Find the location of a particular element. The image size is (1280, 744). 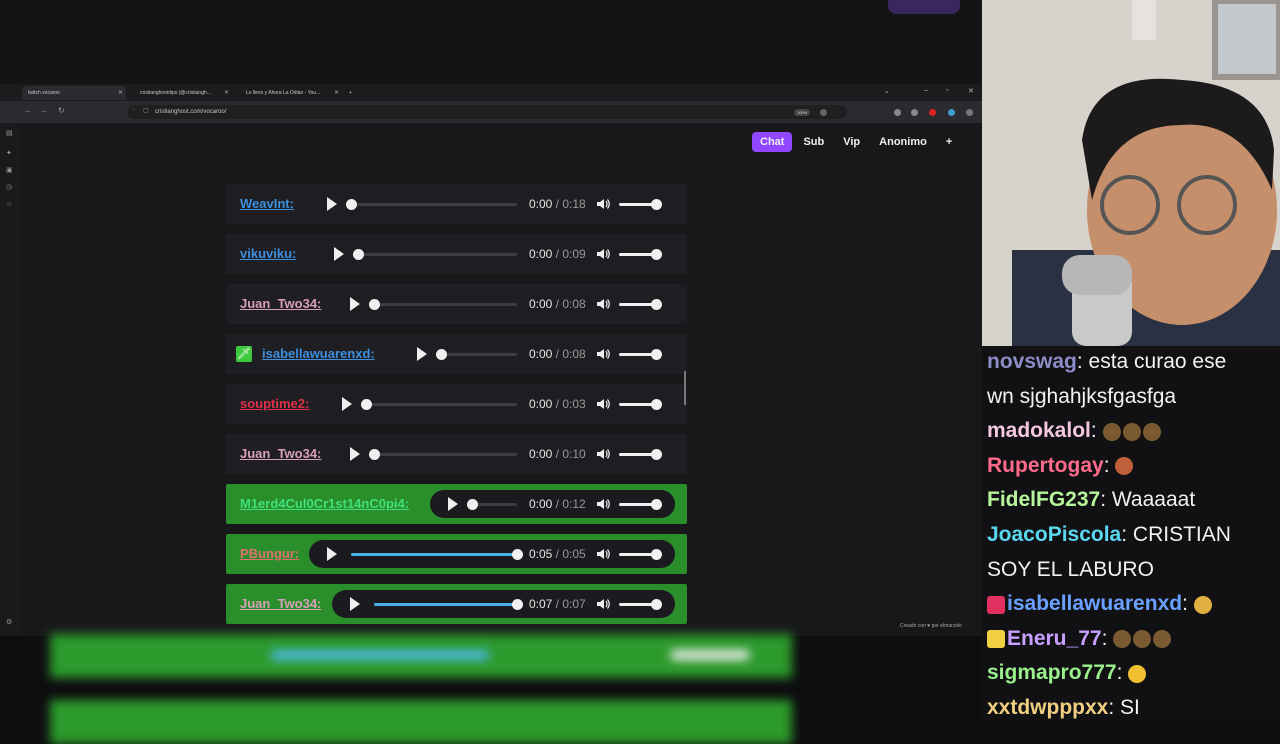

sidebar-toggle-icon: ▤ is located at coordinates (9, 133).